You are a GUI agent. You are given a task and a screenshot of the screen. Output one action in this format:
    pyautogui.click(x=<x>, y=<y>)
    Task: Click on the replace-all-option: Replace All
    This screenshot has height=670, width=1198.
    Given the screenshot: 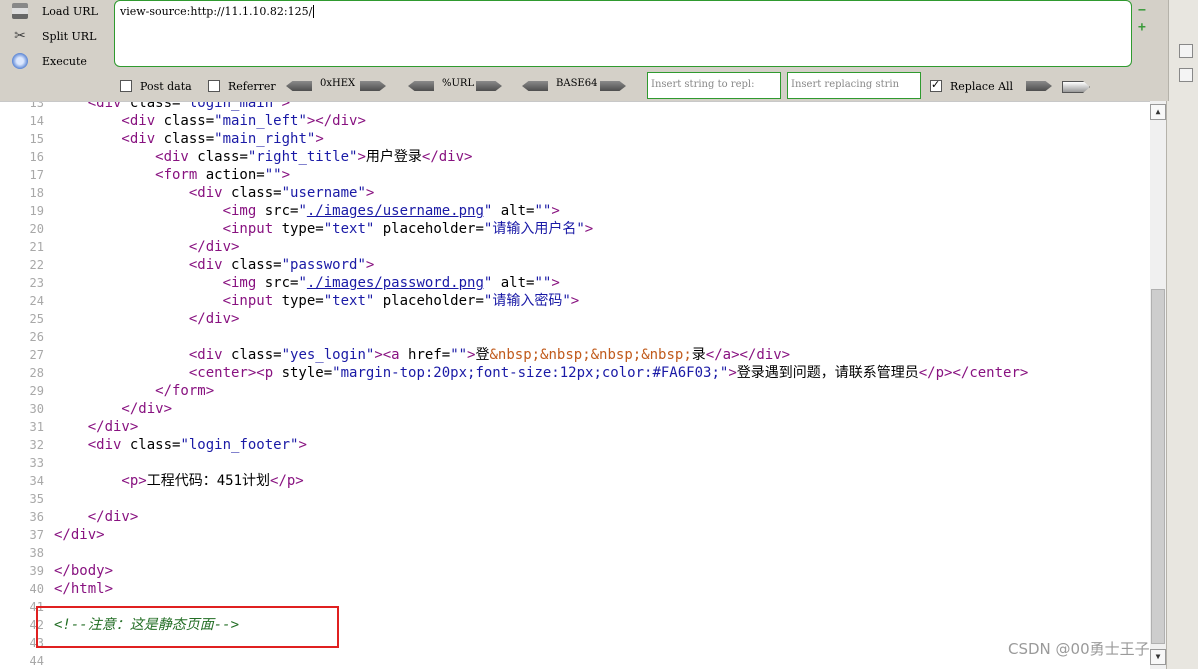 What is the action you would take?
    pyautogui.click(x=971, y=86)
    